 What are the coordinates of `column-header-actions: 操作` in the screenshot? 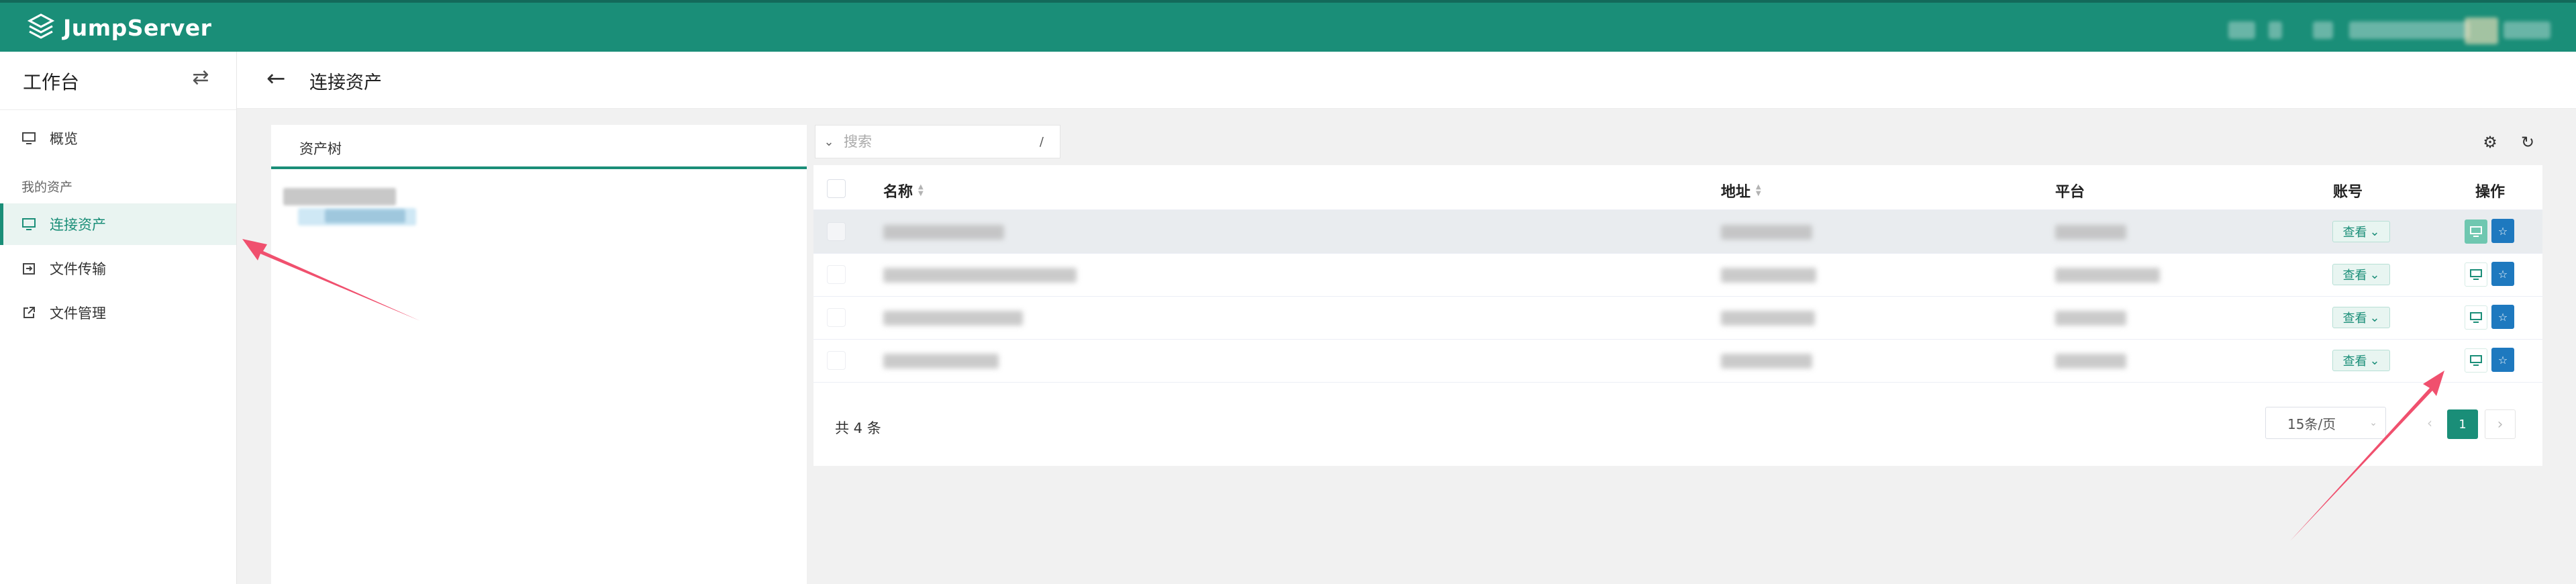 It's located at (2490, 191).